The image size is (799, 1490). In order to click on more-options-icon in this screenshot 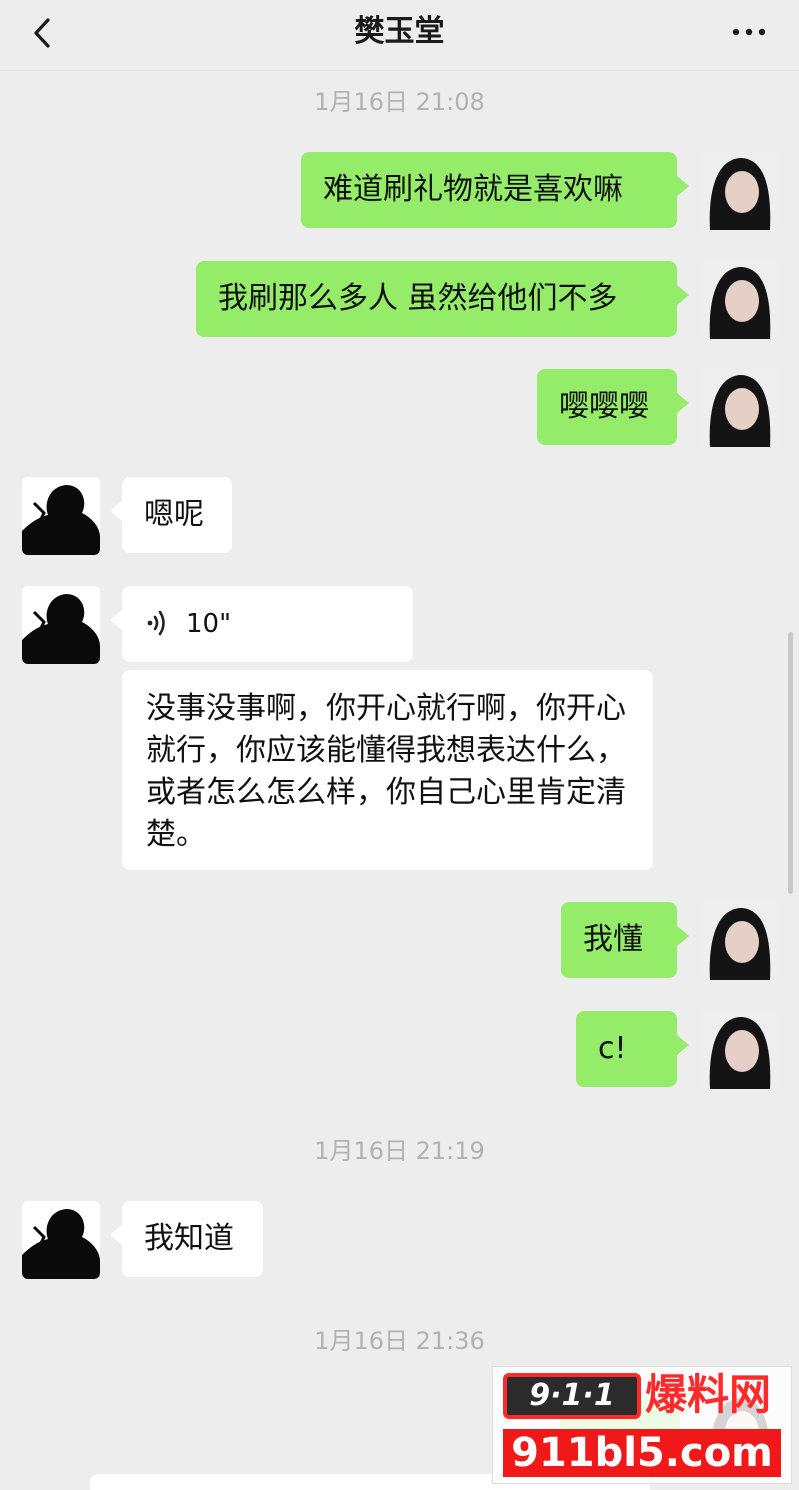, I will do `click(749, 34)`.